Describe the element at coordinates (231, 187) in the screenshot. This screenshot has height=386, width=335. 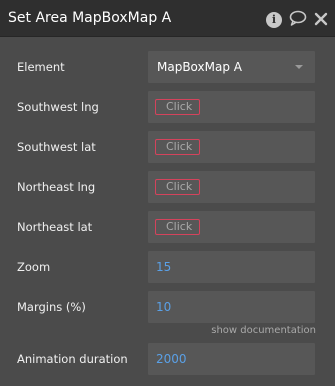
I see `northeast-lng-field: Click` at that location.